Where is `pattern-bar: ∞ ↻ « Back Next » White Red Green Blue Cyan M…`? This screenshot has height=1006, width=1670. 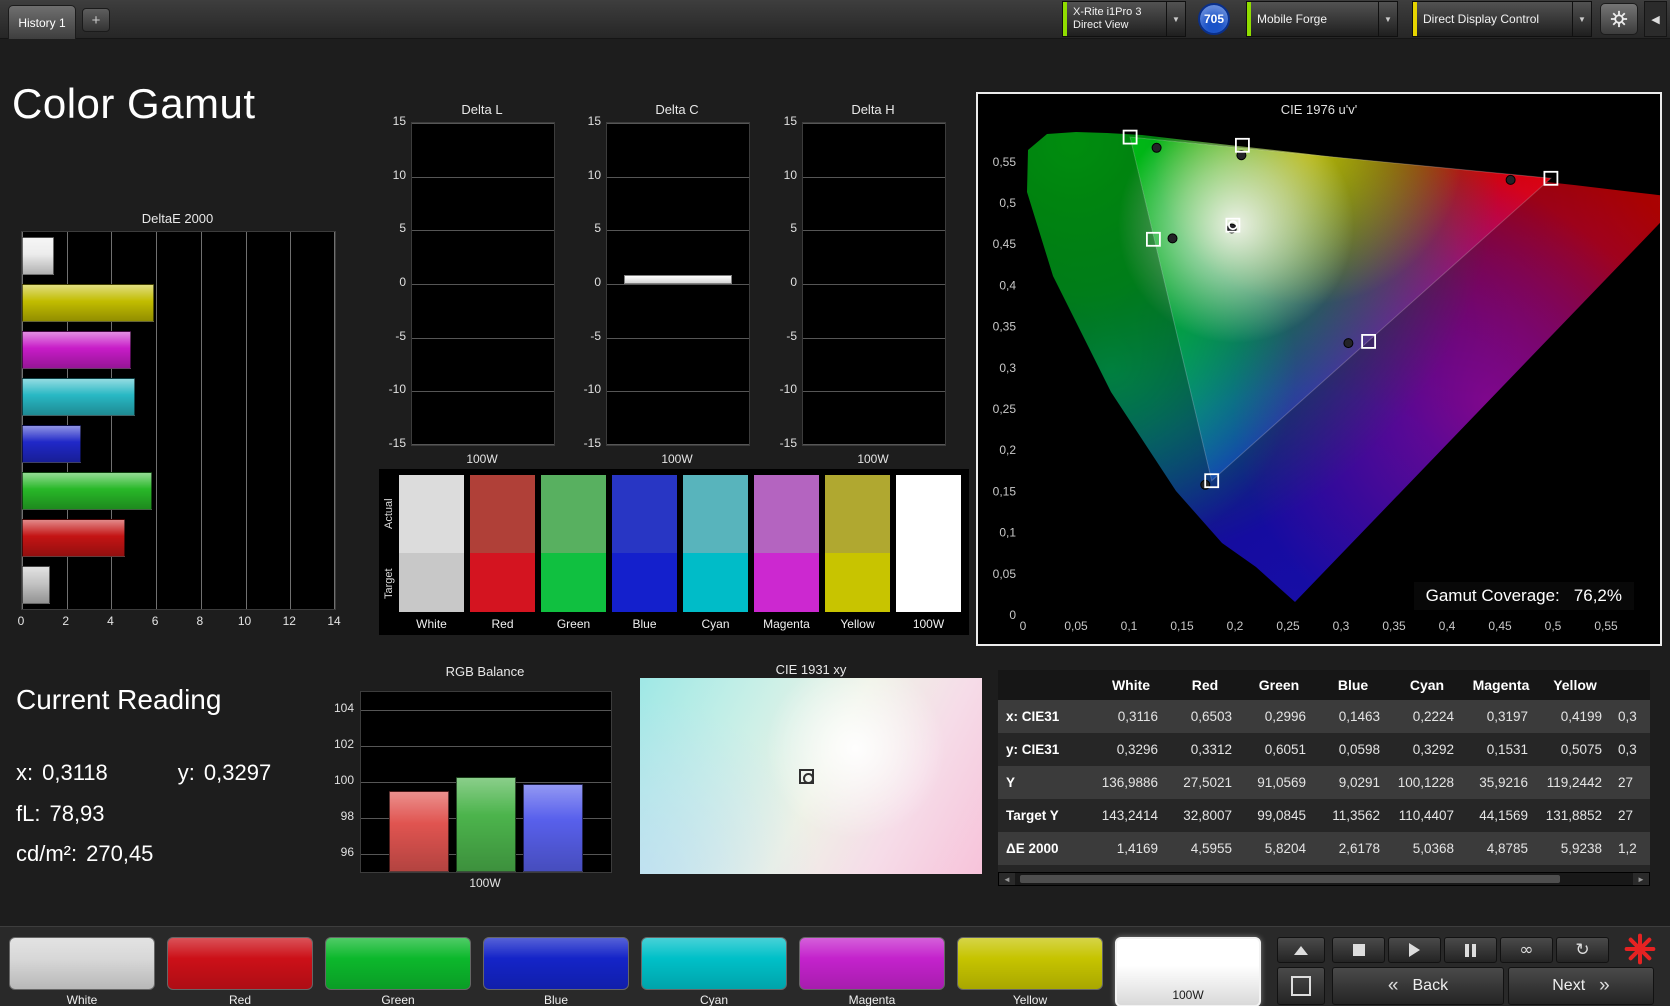
pattern-bar: ∞ ↻ « Back Next » White Red Green Blue Cyan M… is located at coordinates (835, 966).